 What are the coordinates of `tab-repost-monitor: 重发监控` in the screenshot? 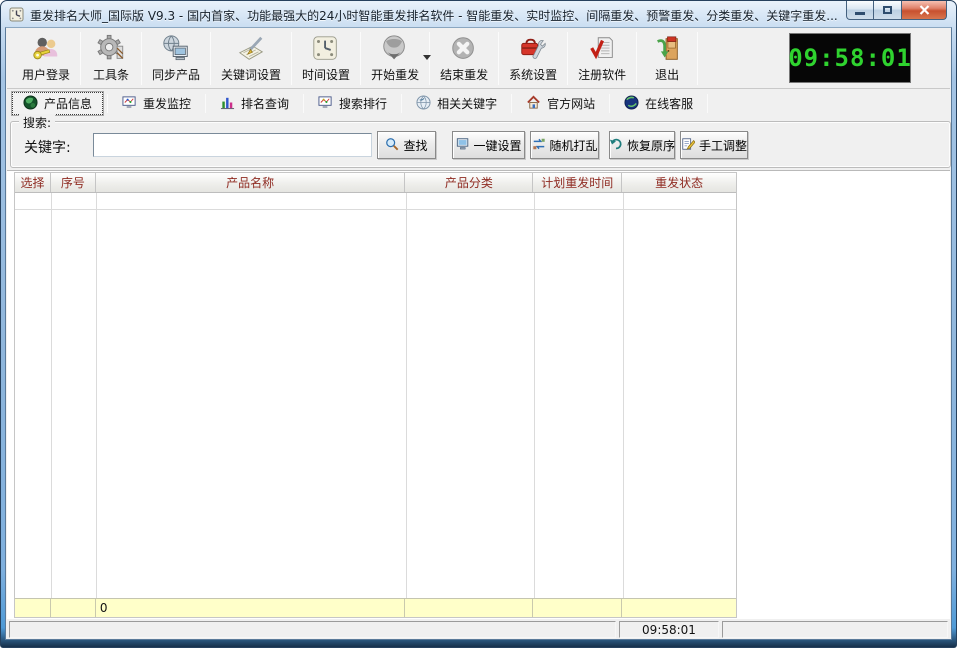 It's located at (156, 103).